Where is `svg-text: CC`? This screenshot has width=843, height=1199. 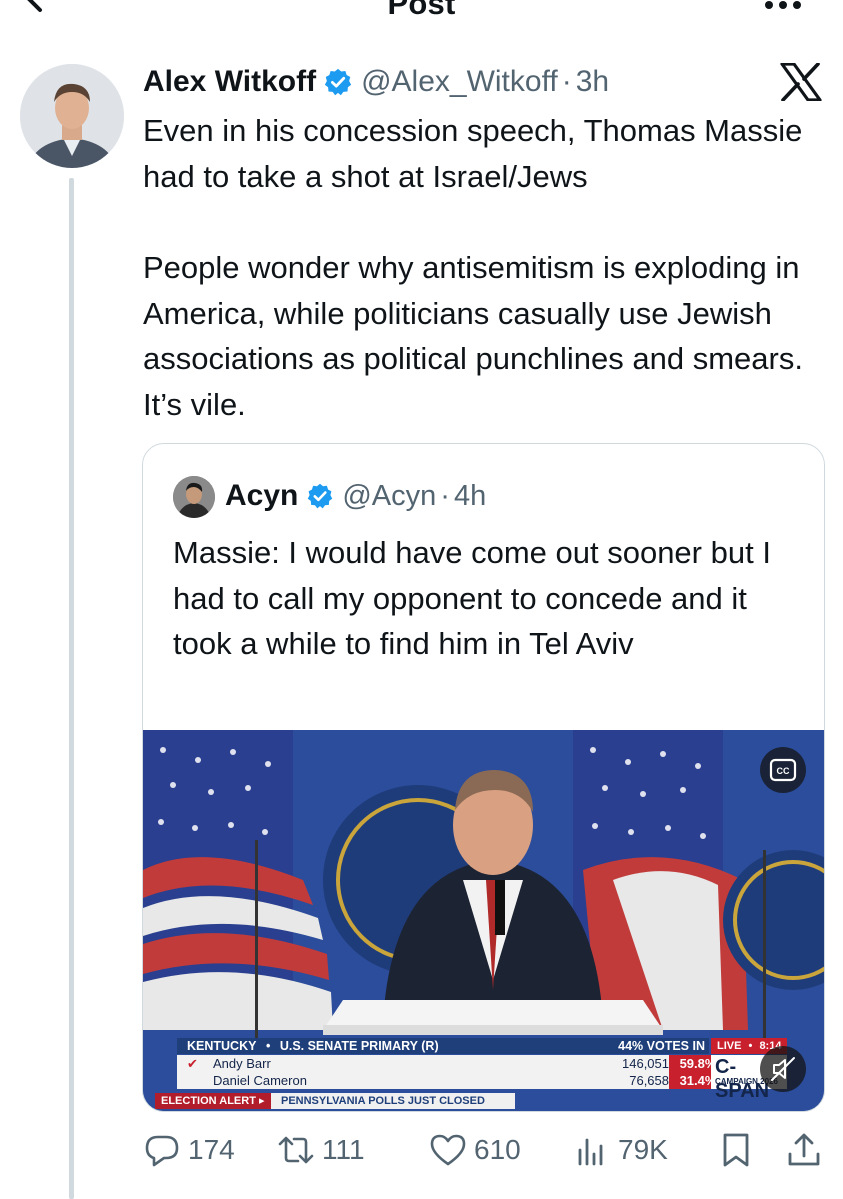 svg-text: CC is located at coordinates (783, 771).